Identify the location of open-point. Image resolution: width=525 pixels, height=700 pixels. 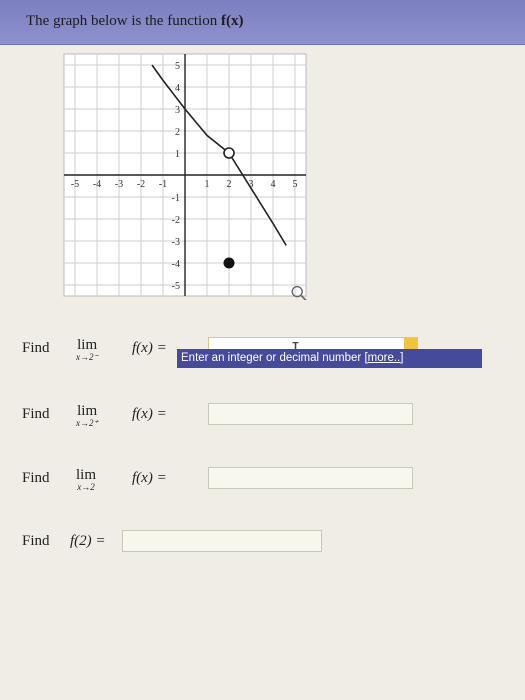
(229, 153).